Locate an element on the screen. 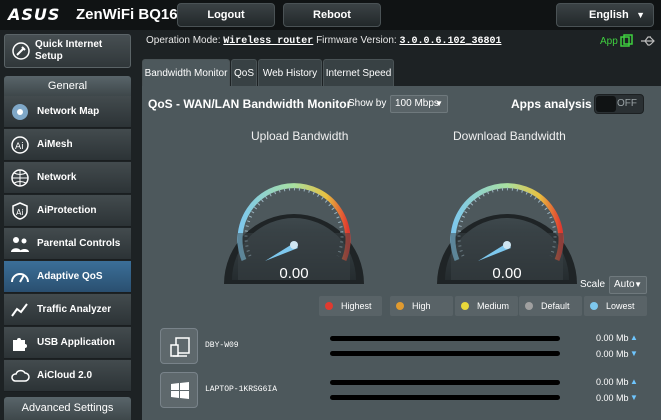  sidebar-item-usb-application: USB Application is located at coordinates (67, 343).